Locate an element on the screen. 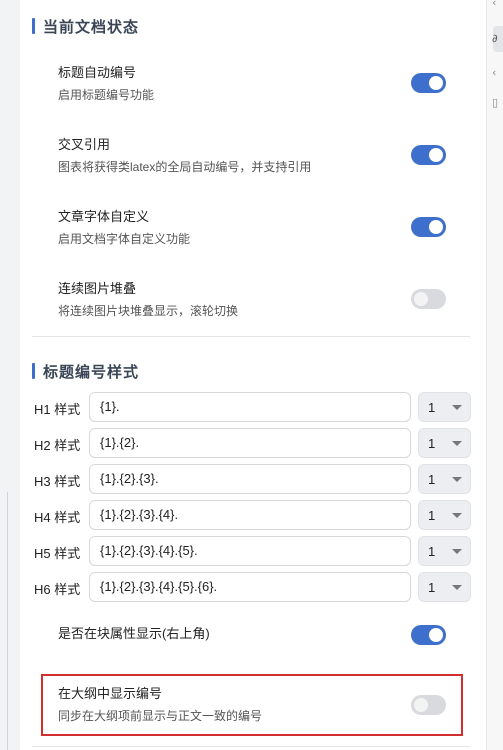  right-toolbar-strip: ‹ ∂ ‹ ▯ is located at coordinates (494, 375).